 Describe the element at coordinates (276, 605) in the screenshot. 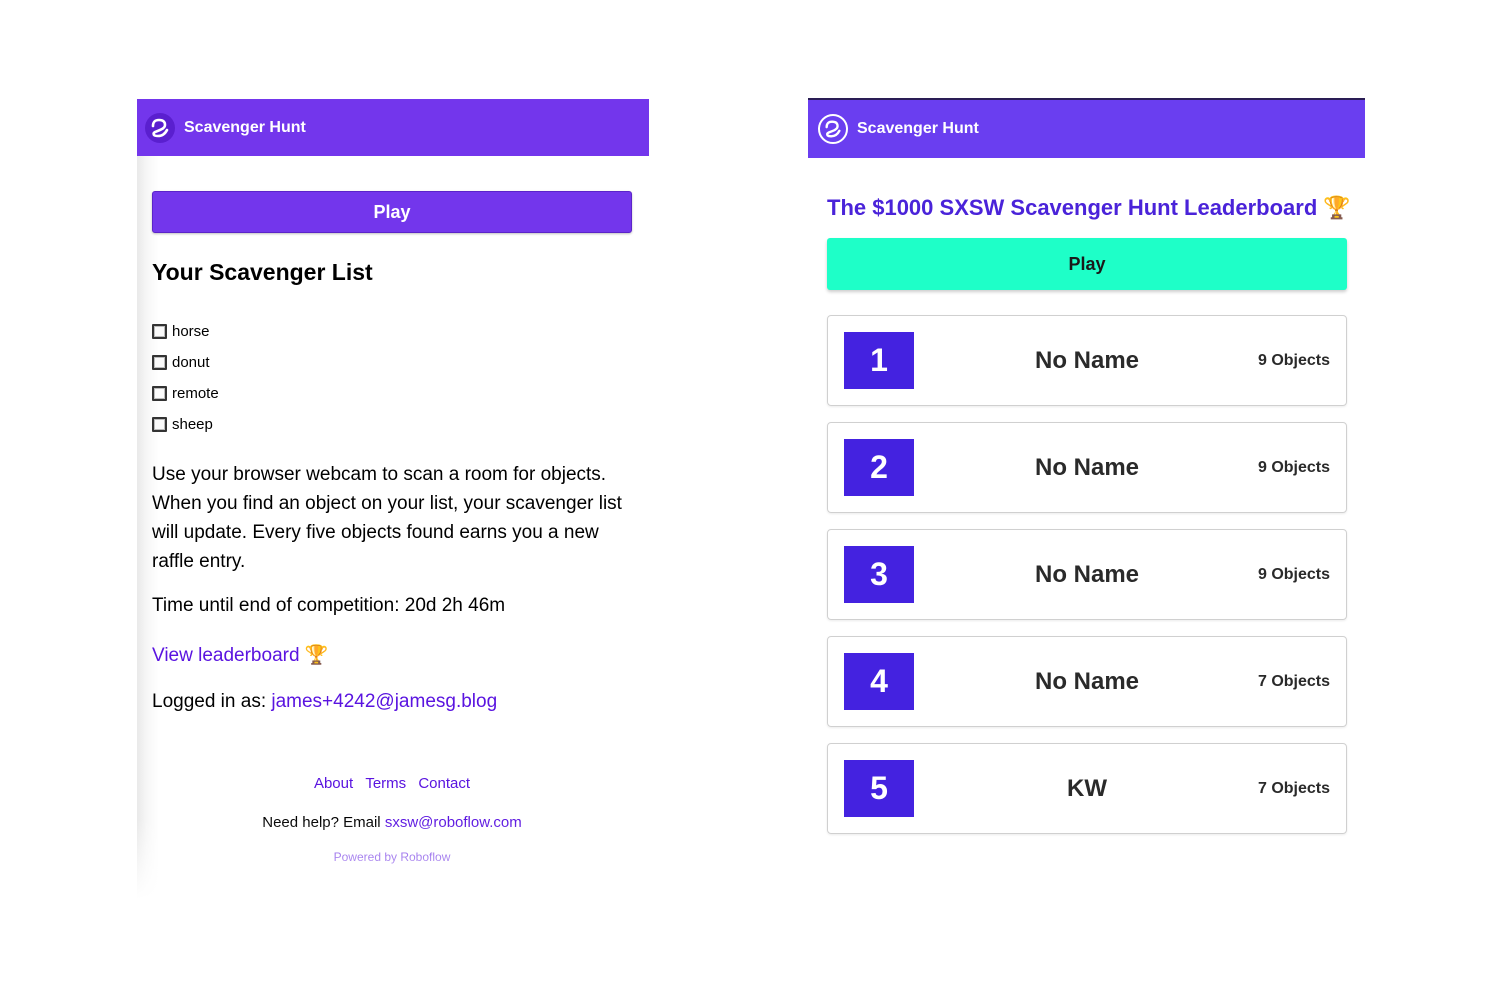

I see `countdown-label: Time until end of competition:` at that location.